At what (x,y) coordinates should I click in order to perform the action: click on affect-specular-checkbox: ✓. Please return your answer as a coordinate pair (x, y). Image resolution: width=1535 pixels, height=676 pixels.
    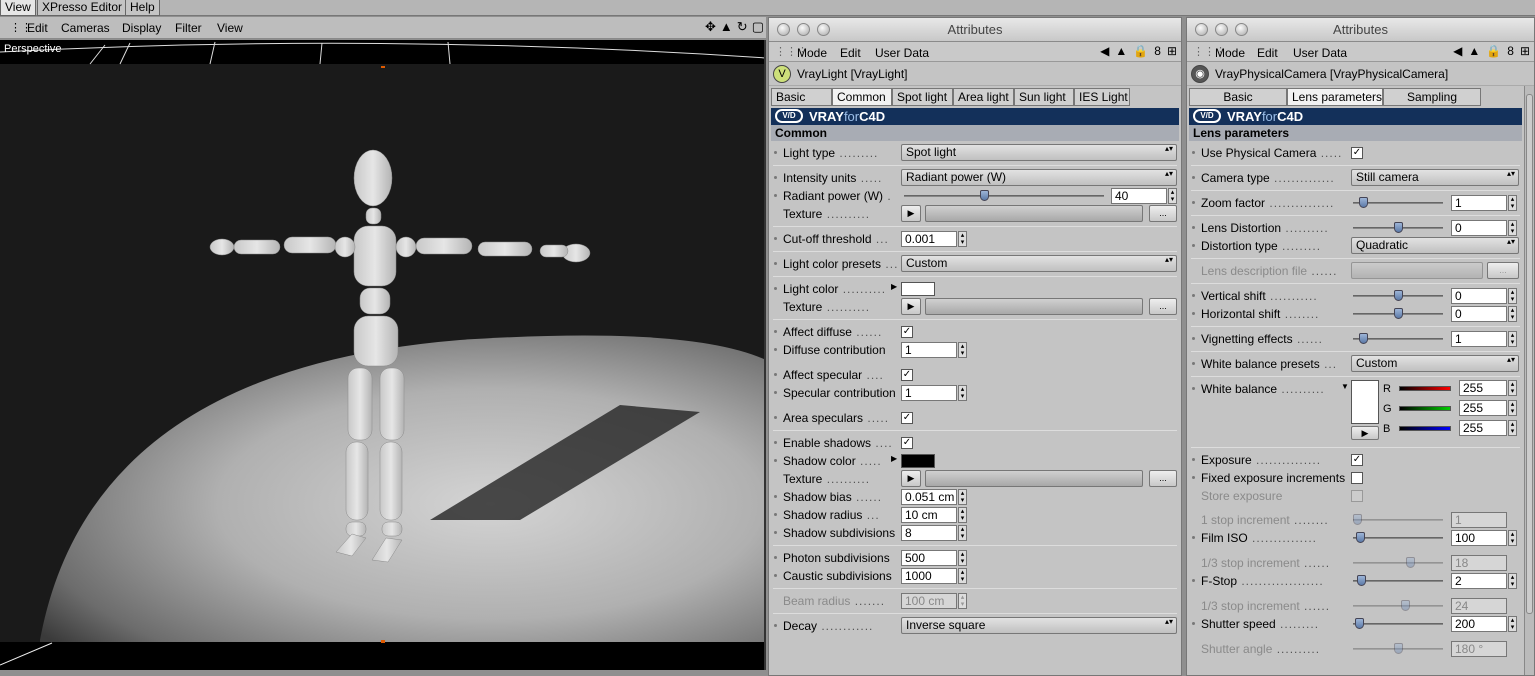
    Looking at the image, I should click on (907, 375).